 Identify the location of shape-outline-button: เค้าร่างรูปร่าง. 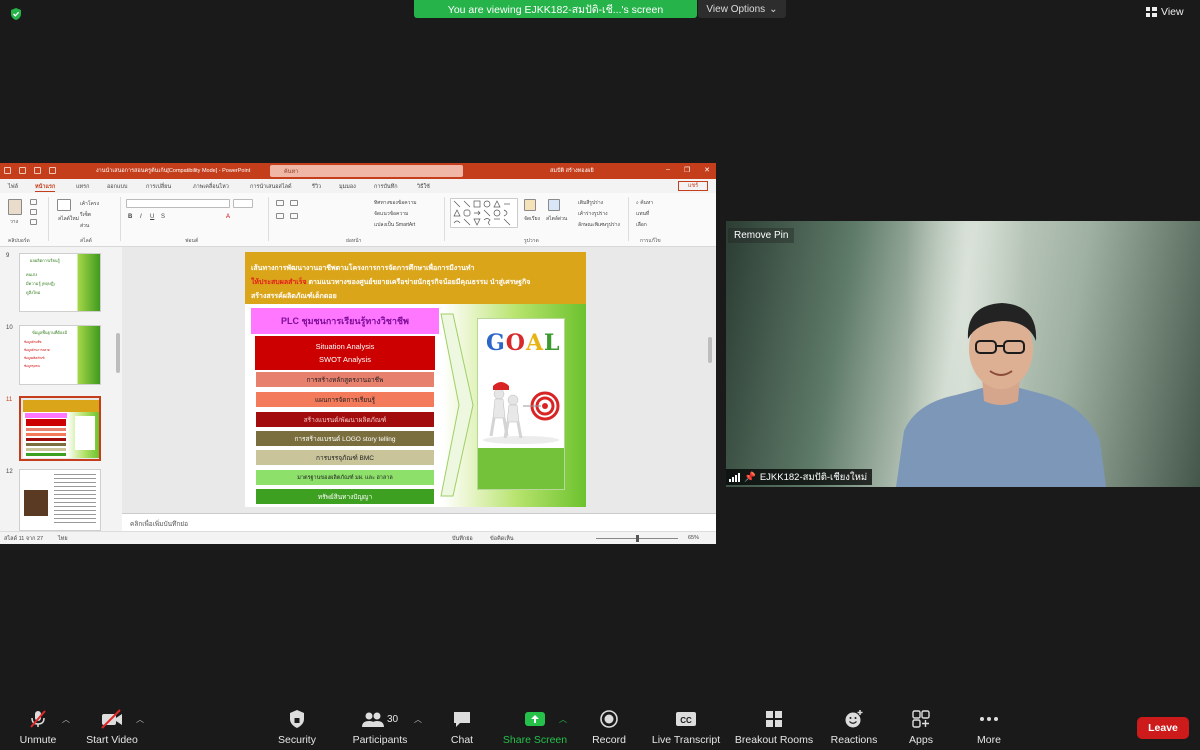
(593, 214).